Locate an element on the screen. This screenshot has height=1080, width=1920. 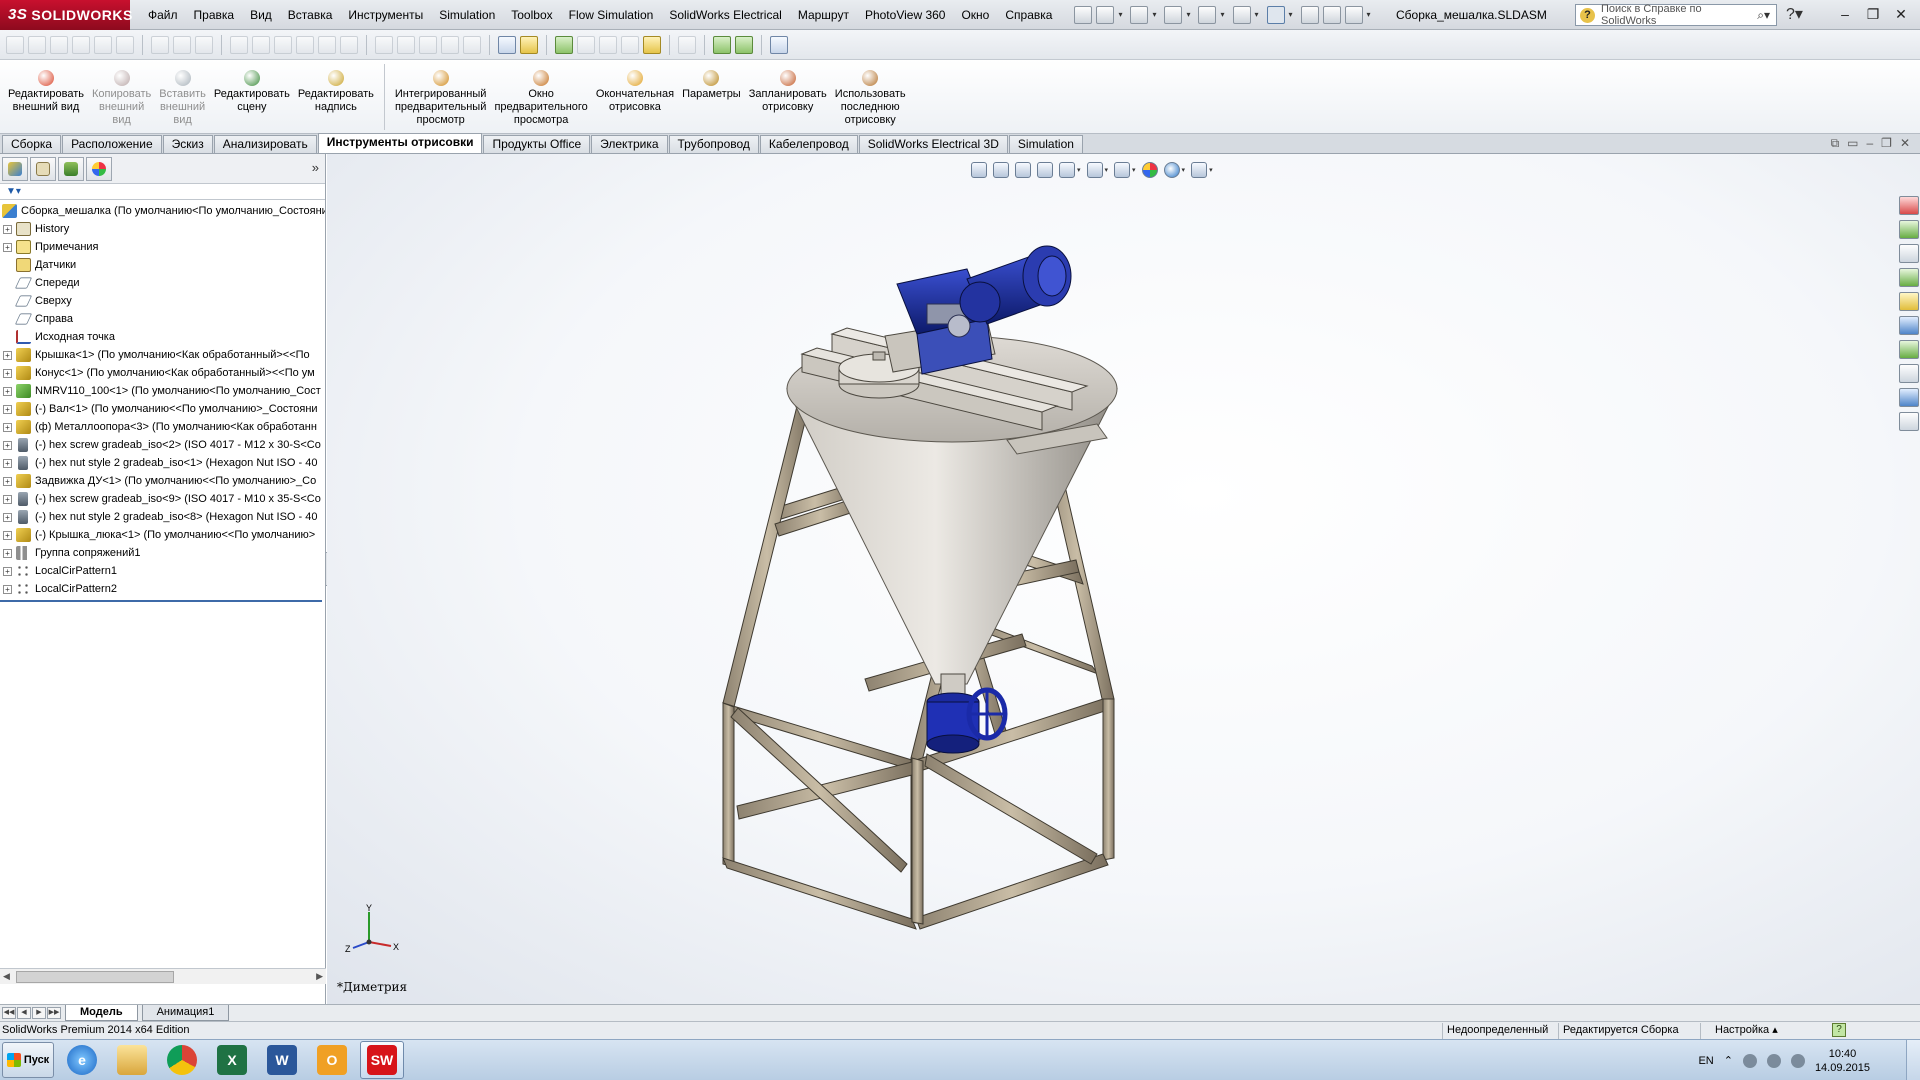
close-button: ✕ is located at coordinates (1901, 14).